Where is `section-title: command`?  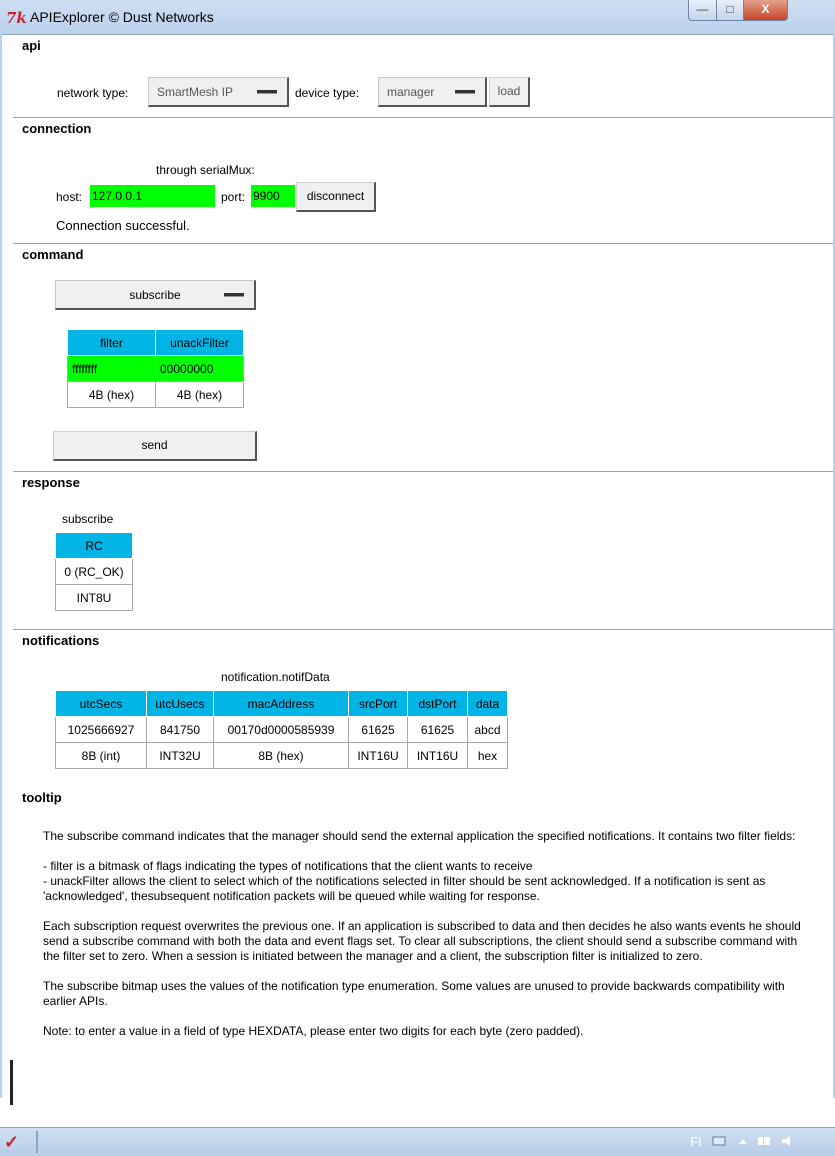
section-title: command is located at coordinates (53, 254).